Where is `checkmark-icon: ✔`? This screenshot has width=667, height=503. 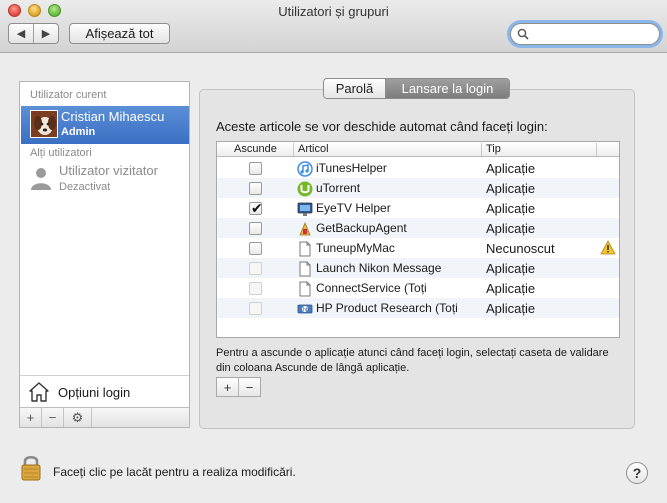
checkmark-icon: ✔ is located at coordinates (257, 208).